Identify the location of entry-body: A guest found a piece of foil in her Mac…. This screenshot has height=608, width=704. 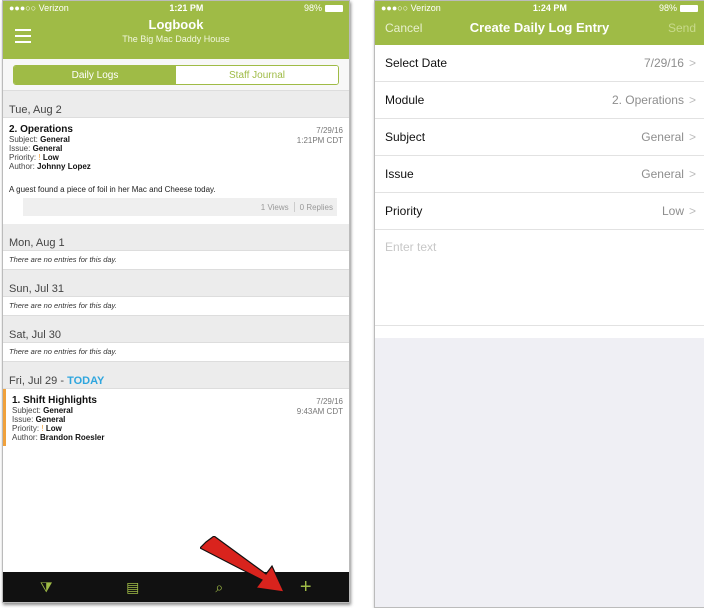
(112, 189).